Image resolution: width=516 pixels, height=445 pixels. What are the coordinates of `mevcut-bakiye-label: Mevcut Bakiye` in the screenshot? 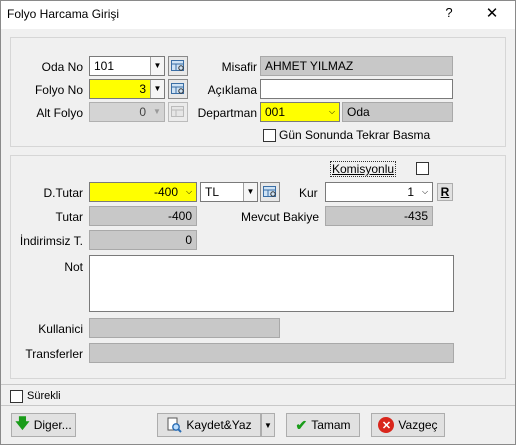 It's located at (279, 217).